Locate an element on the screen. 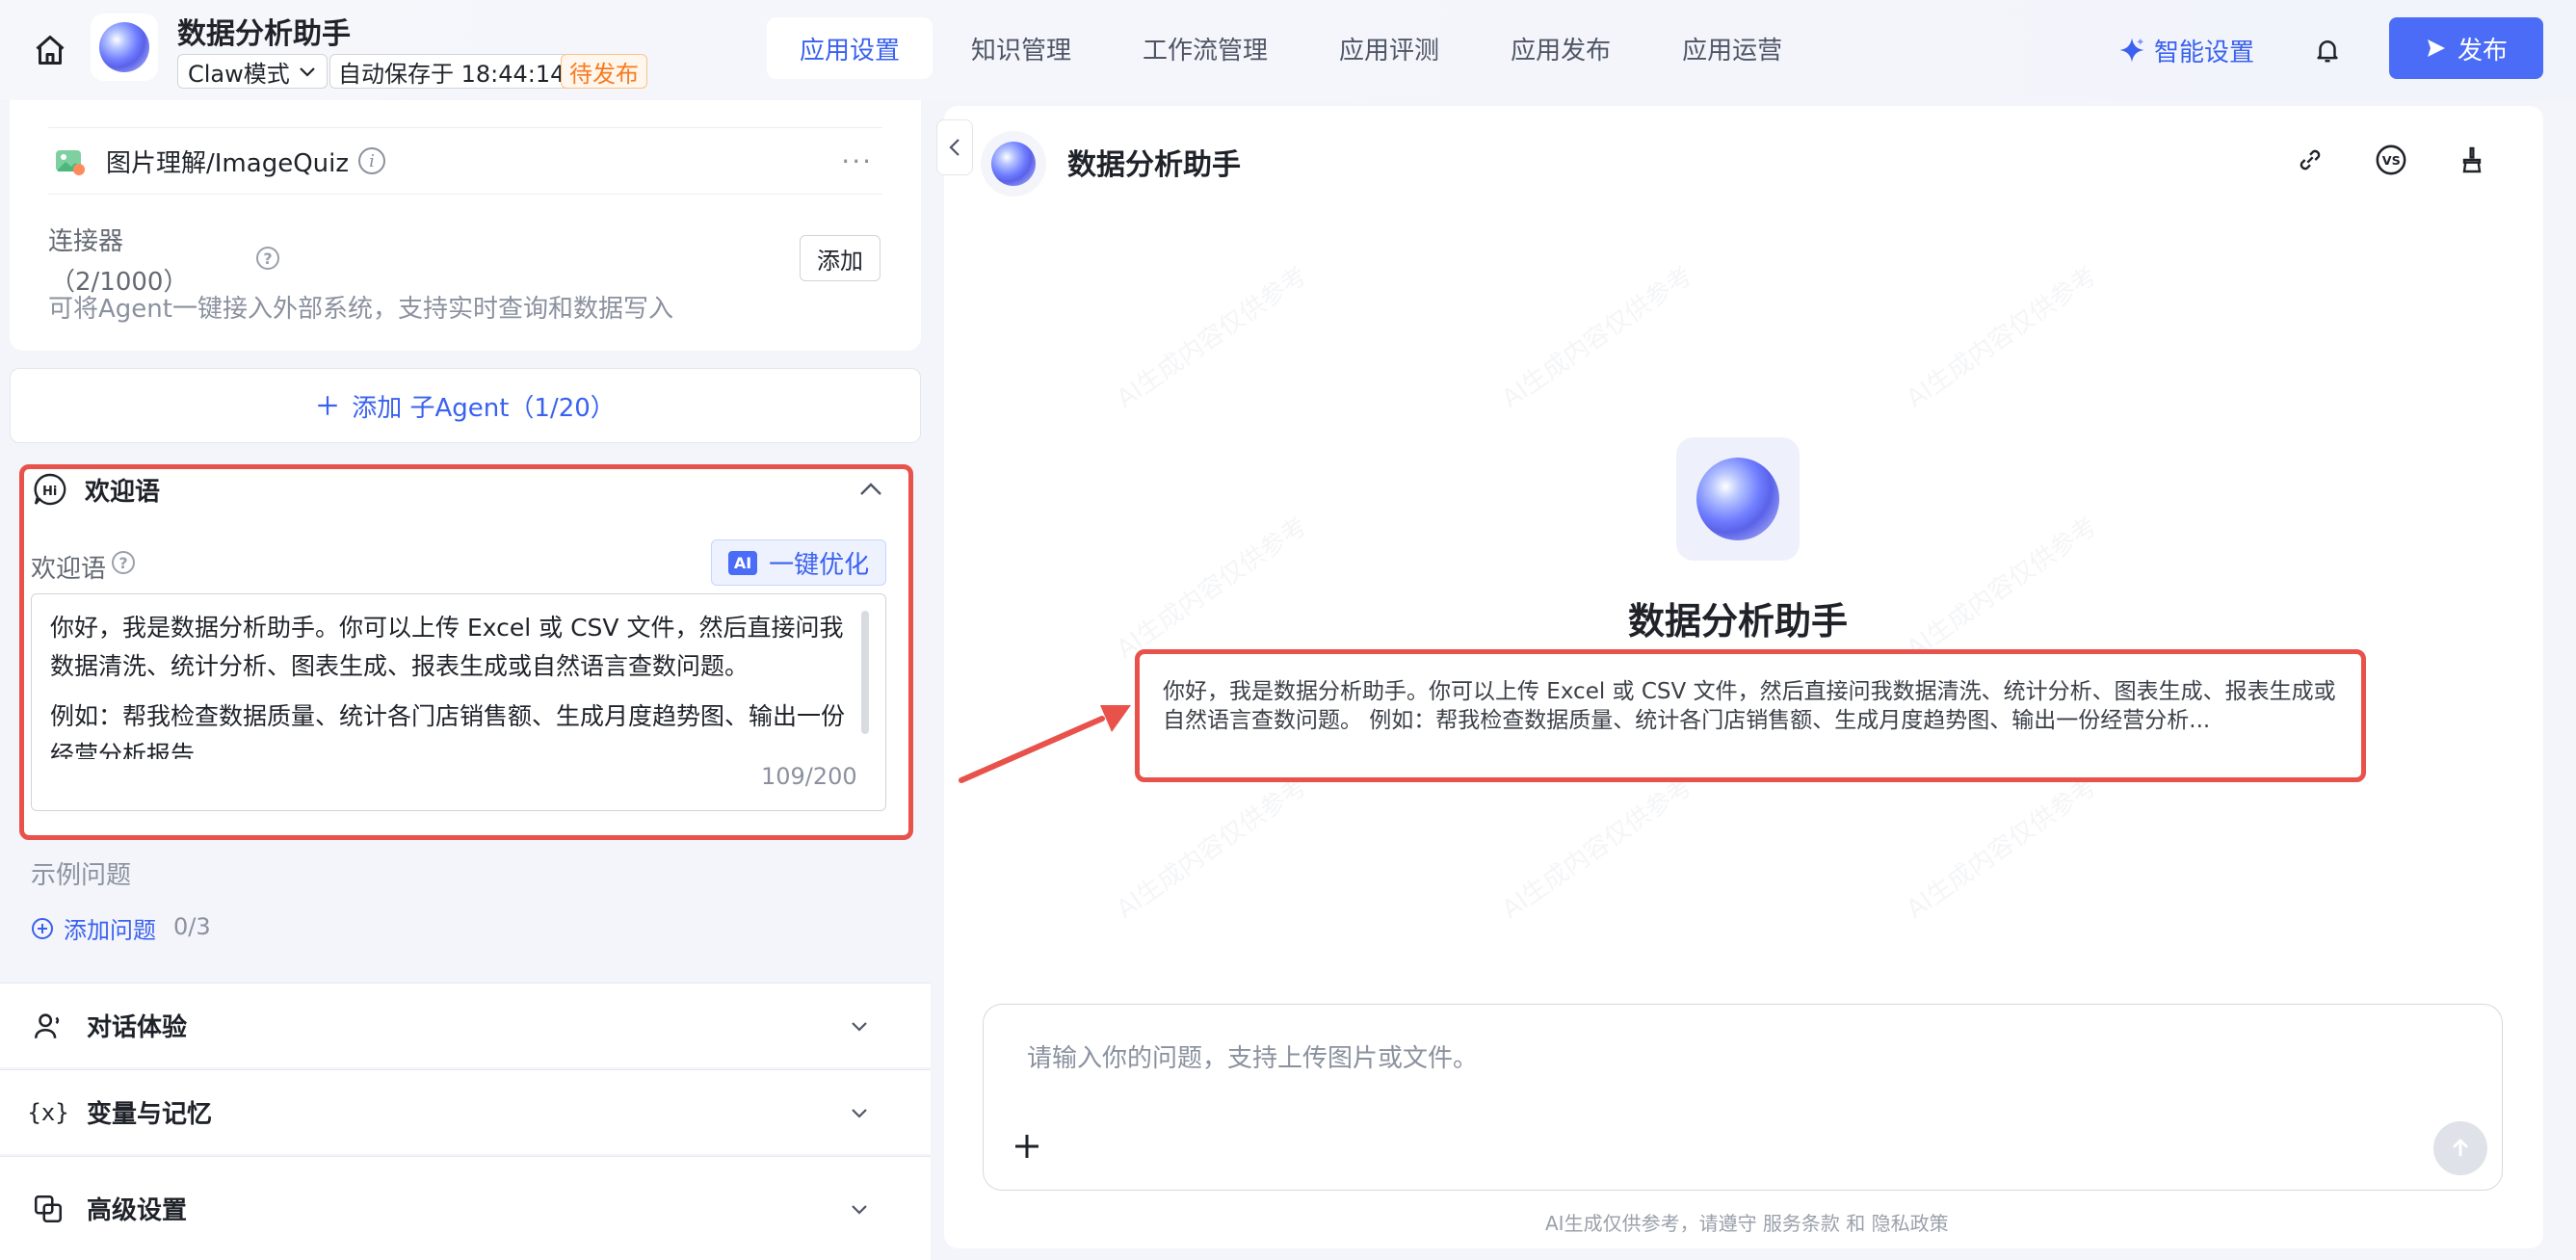 The image size is (2576, 1260). send-icon is located at coordinates (2436, 48).